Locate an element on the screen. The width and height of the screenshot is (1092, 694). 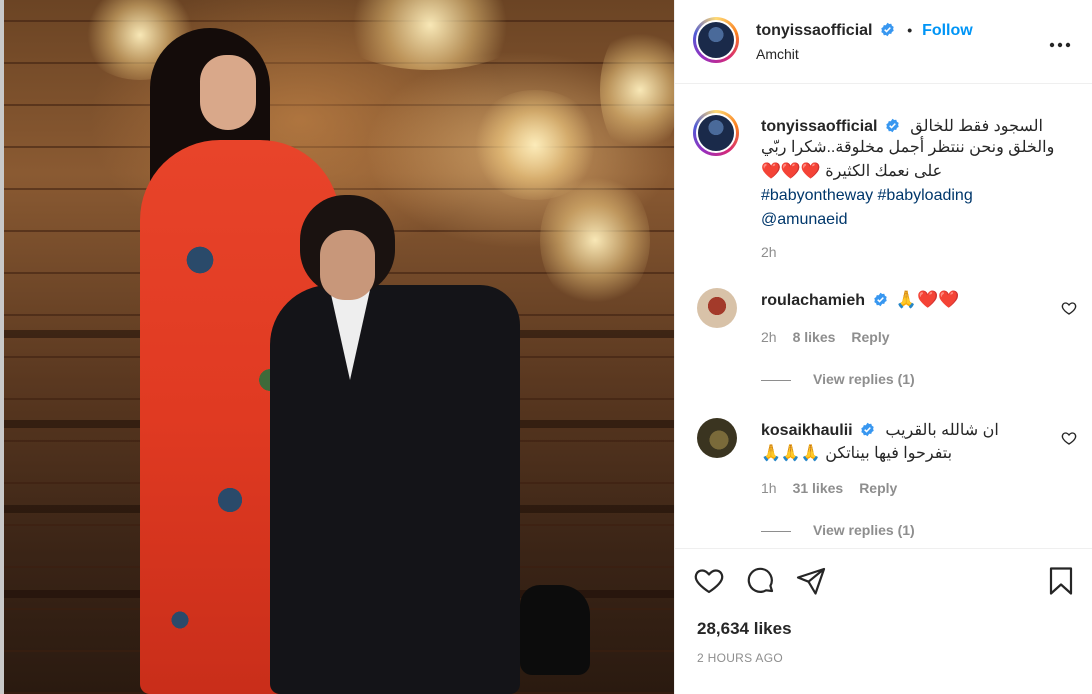
caption-username: tonyissaofficial is located at coordinates (819, 126).